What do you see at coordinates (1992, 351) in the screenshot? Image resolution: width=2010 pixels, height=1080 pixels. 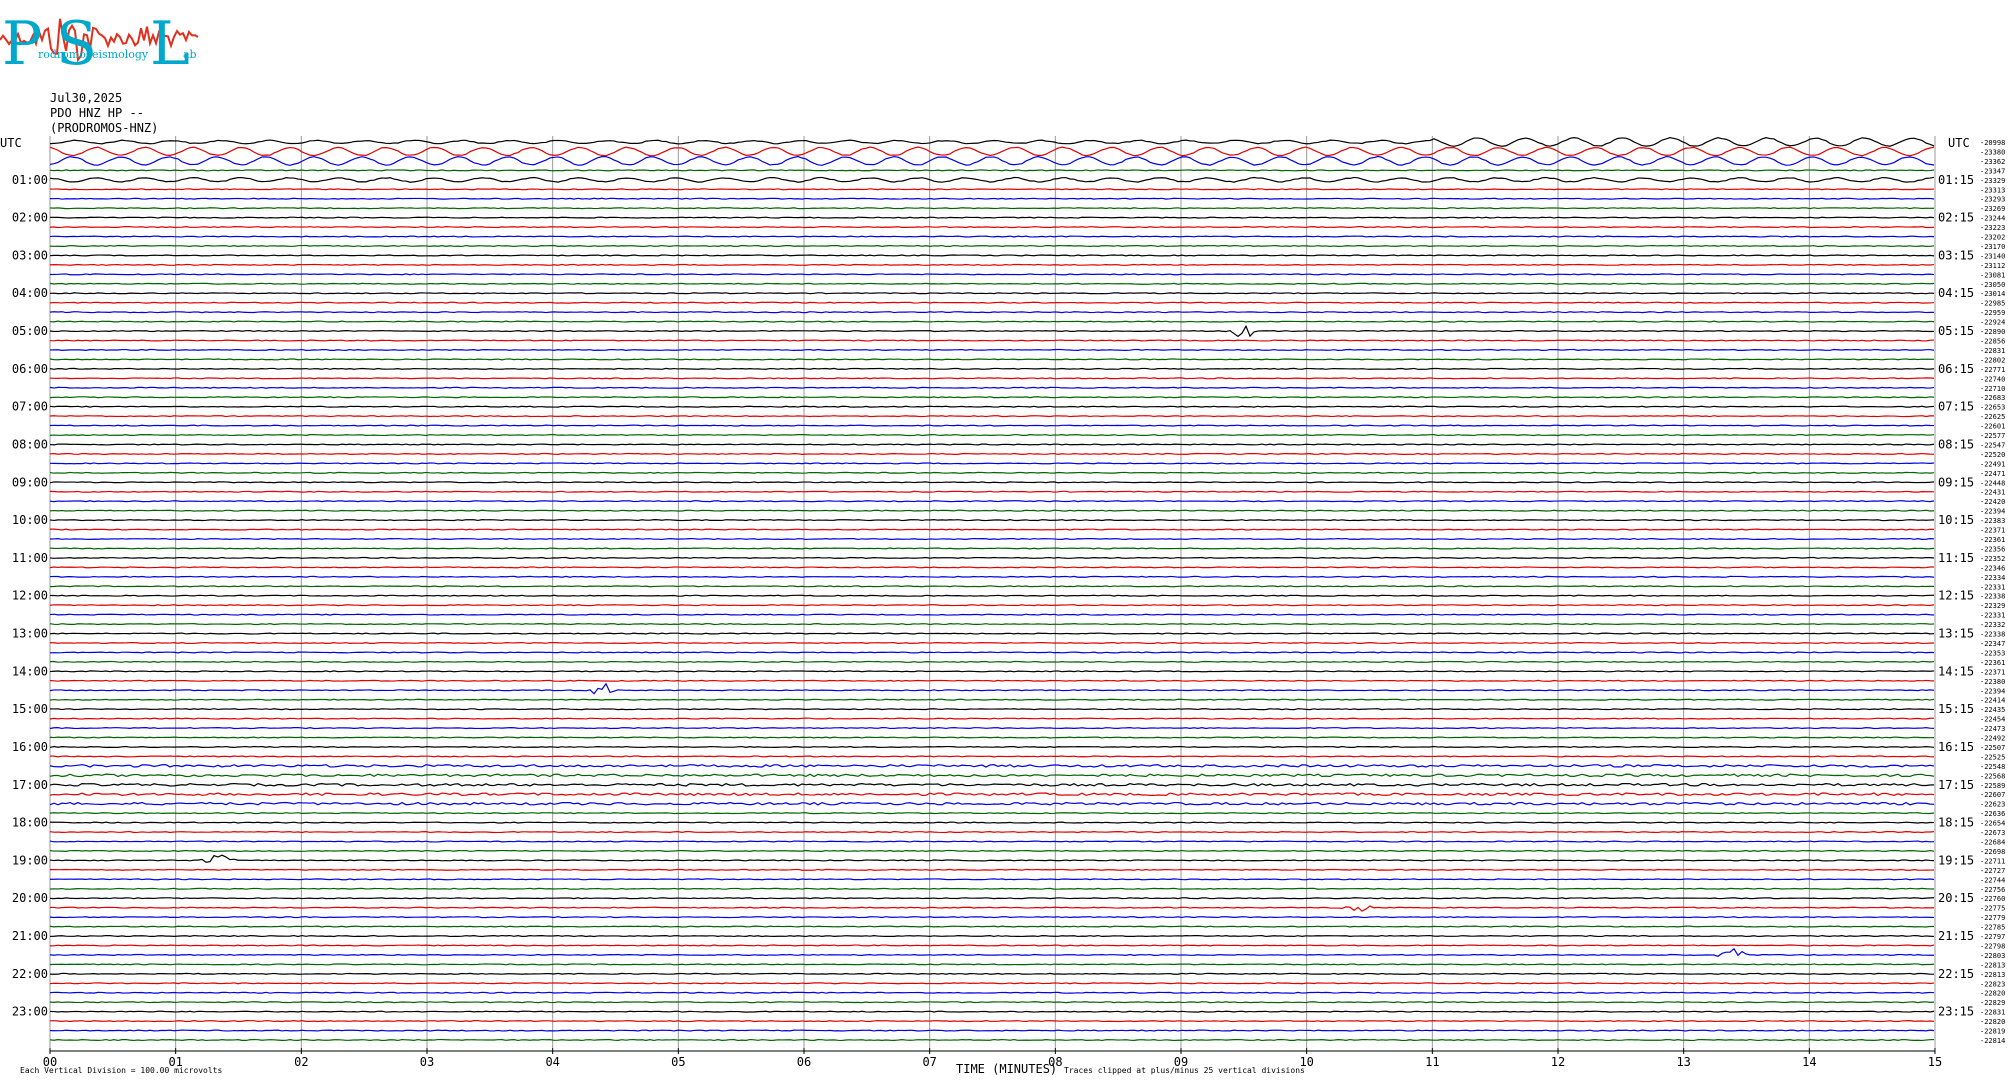 I see `trace-offset-label: -22831` at bounding box center [1992, 351].